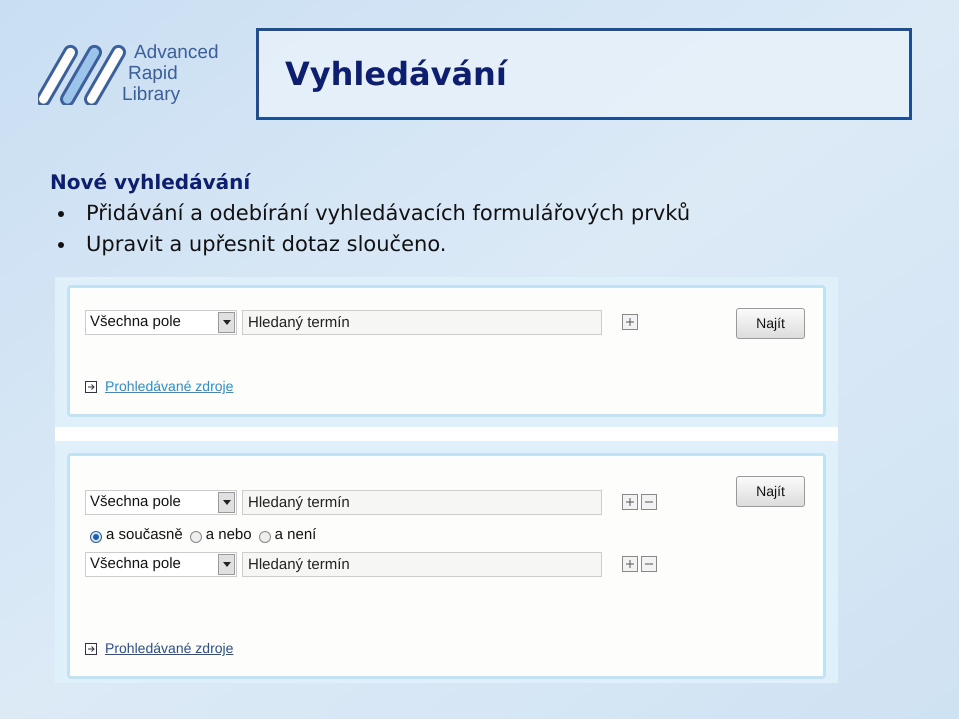  I want to click on bullet-text: Přidávání a odebírání vyhledávacích formulářových prvků, so click(388, 213).